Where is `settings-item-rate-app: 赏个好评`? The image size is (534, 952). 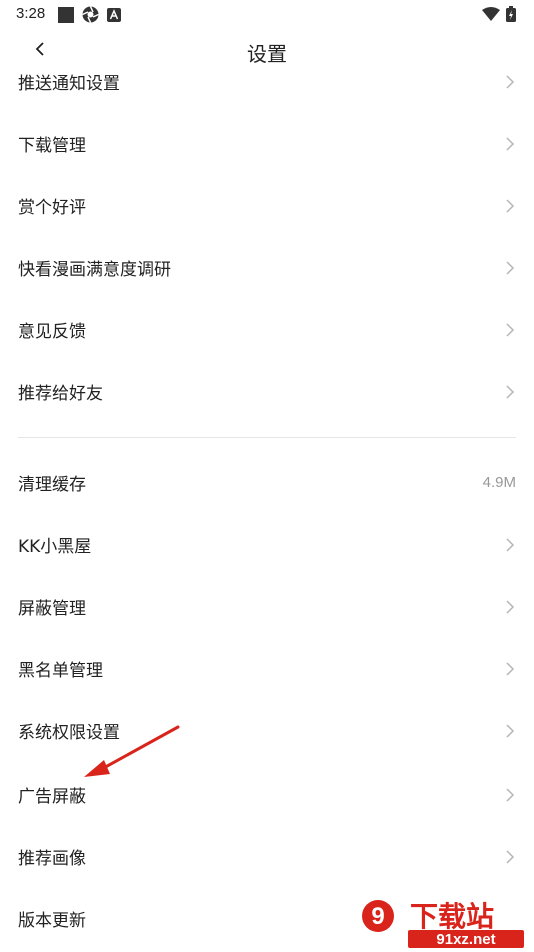 settings-item-rate-app: 赏个好评 is located at coordinates (267, 205).